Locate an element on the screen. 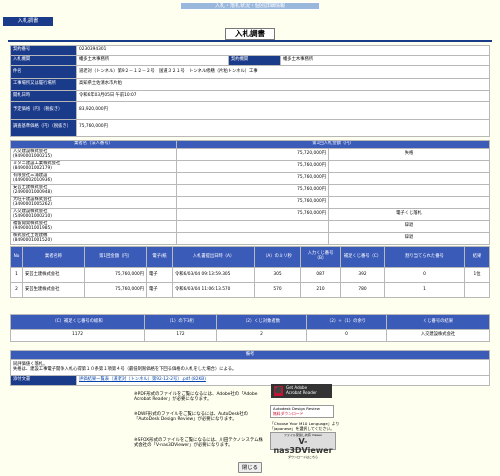  vnas-icon-text: ダウンロードはこちら is located at coordinates (302, 457).